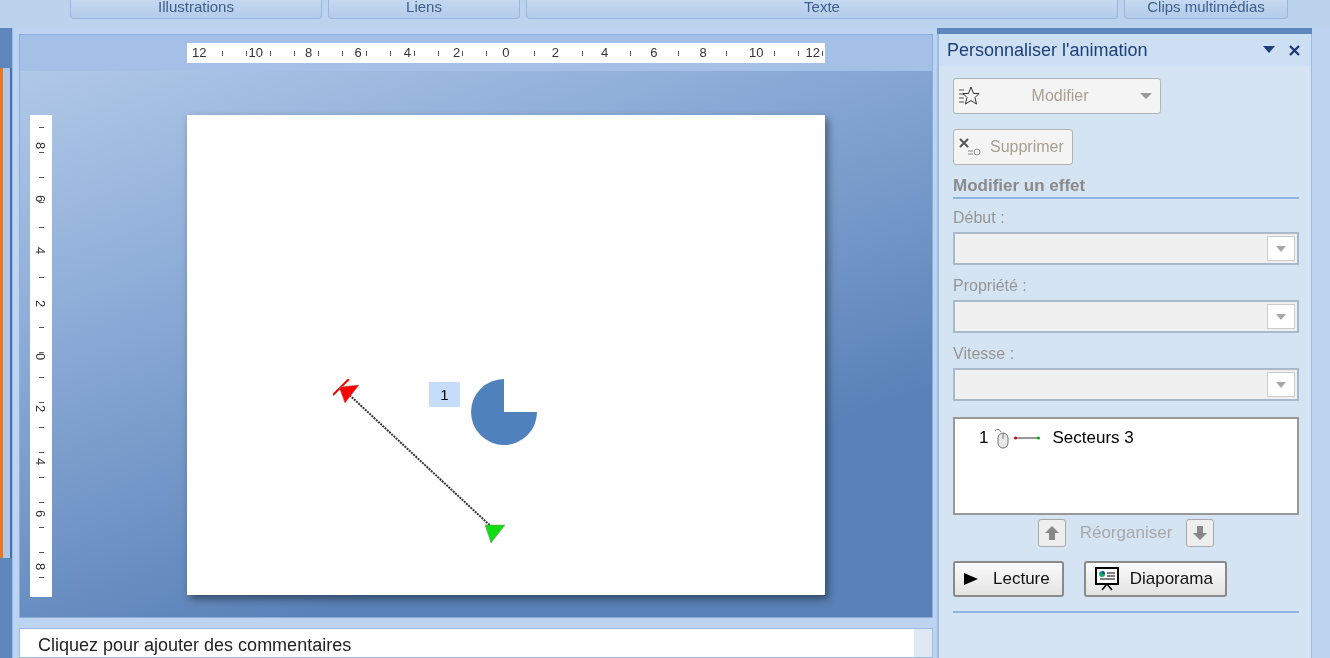 Image resolution: width=1330 pixels, height=658 pixels. What do you see at coordinates (969, 96) in the screenshot?
I see `star-effect-icon` at bounding box center [969, 96].